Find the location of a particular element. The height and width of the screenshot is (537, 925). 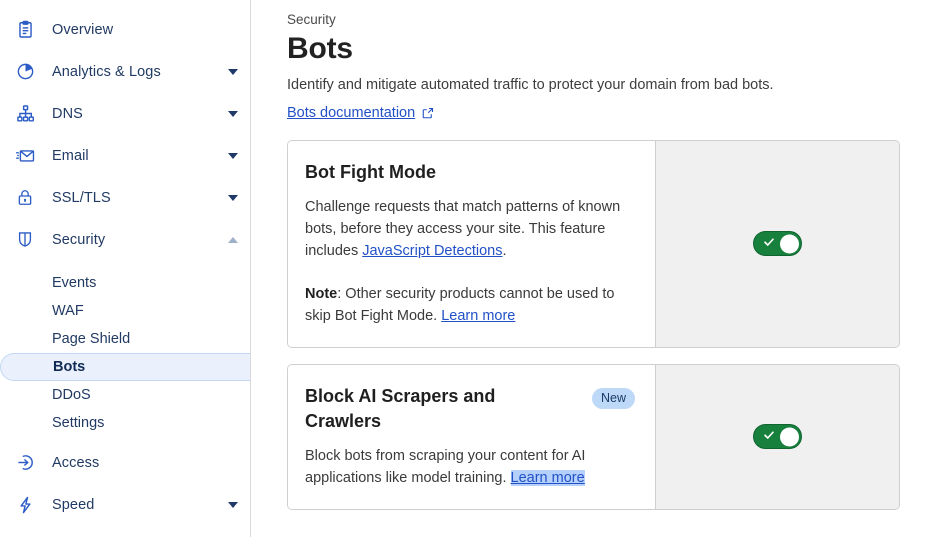

card-title: Block AI Scrapers and Crawlers is located at coordinates (400, 408).